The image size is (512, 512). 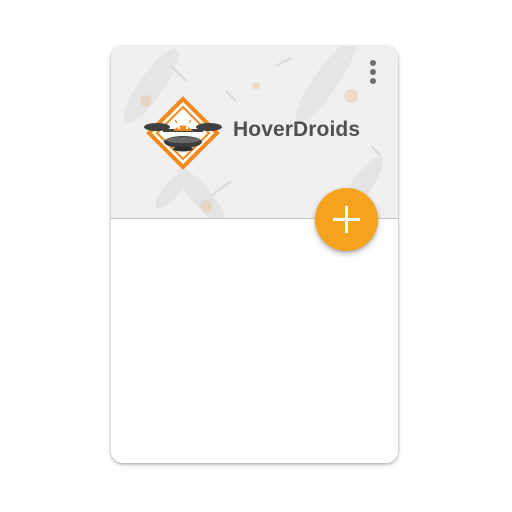 I want to click on plus-icon-vertical, so click(x=346, y=219).